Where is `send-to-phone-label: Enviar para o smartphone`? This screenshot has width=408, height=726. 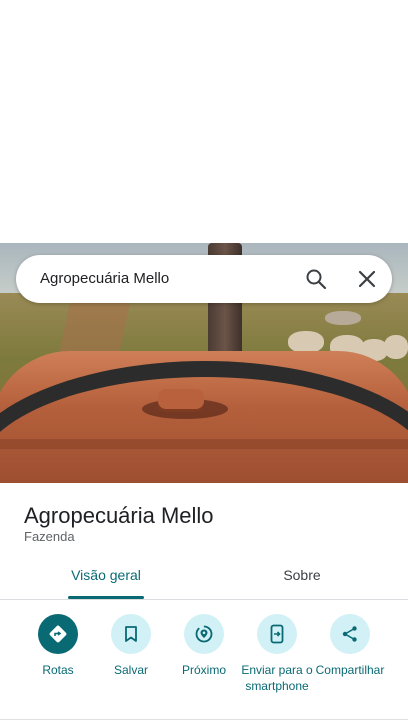 send-to-phone-label: Enviar para o smartphone is located at coordinates (277, 678).